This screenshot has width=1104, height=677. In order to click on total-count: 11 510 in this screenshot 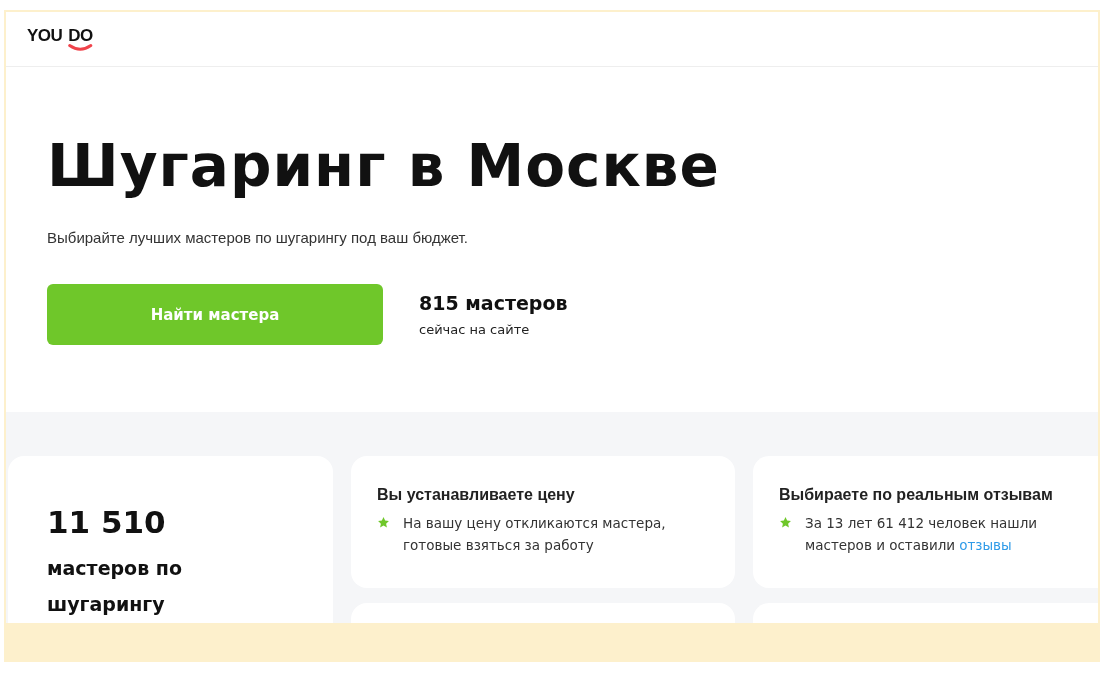, I will do `click(107, 522)`.